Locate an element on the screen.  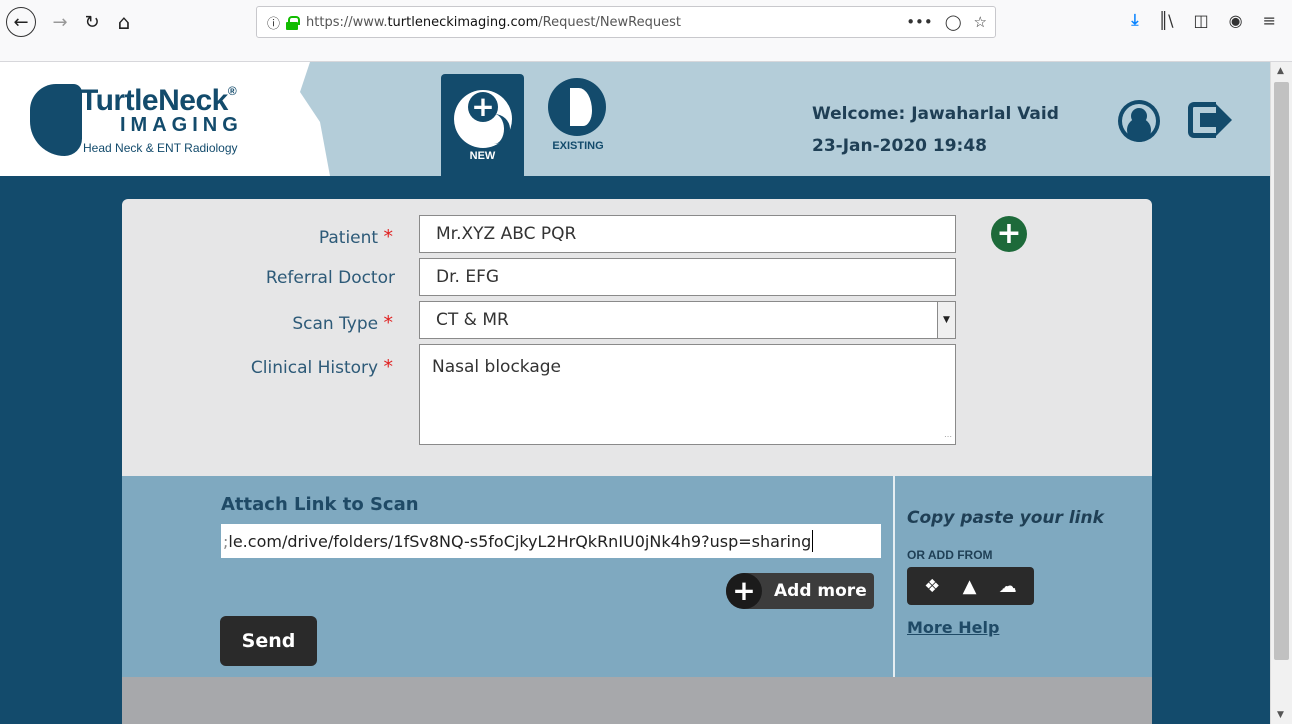
chevron-down-icon: ▼ is located at coordinates (946, 320).